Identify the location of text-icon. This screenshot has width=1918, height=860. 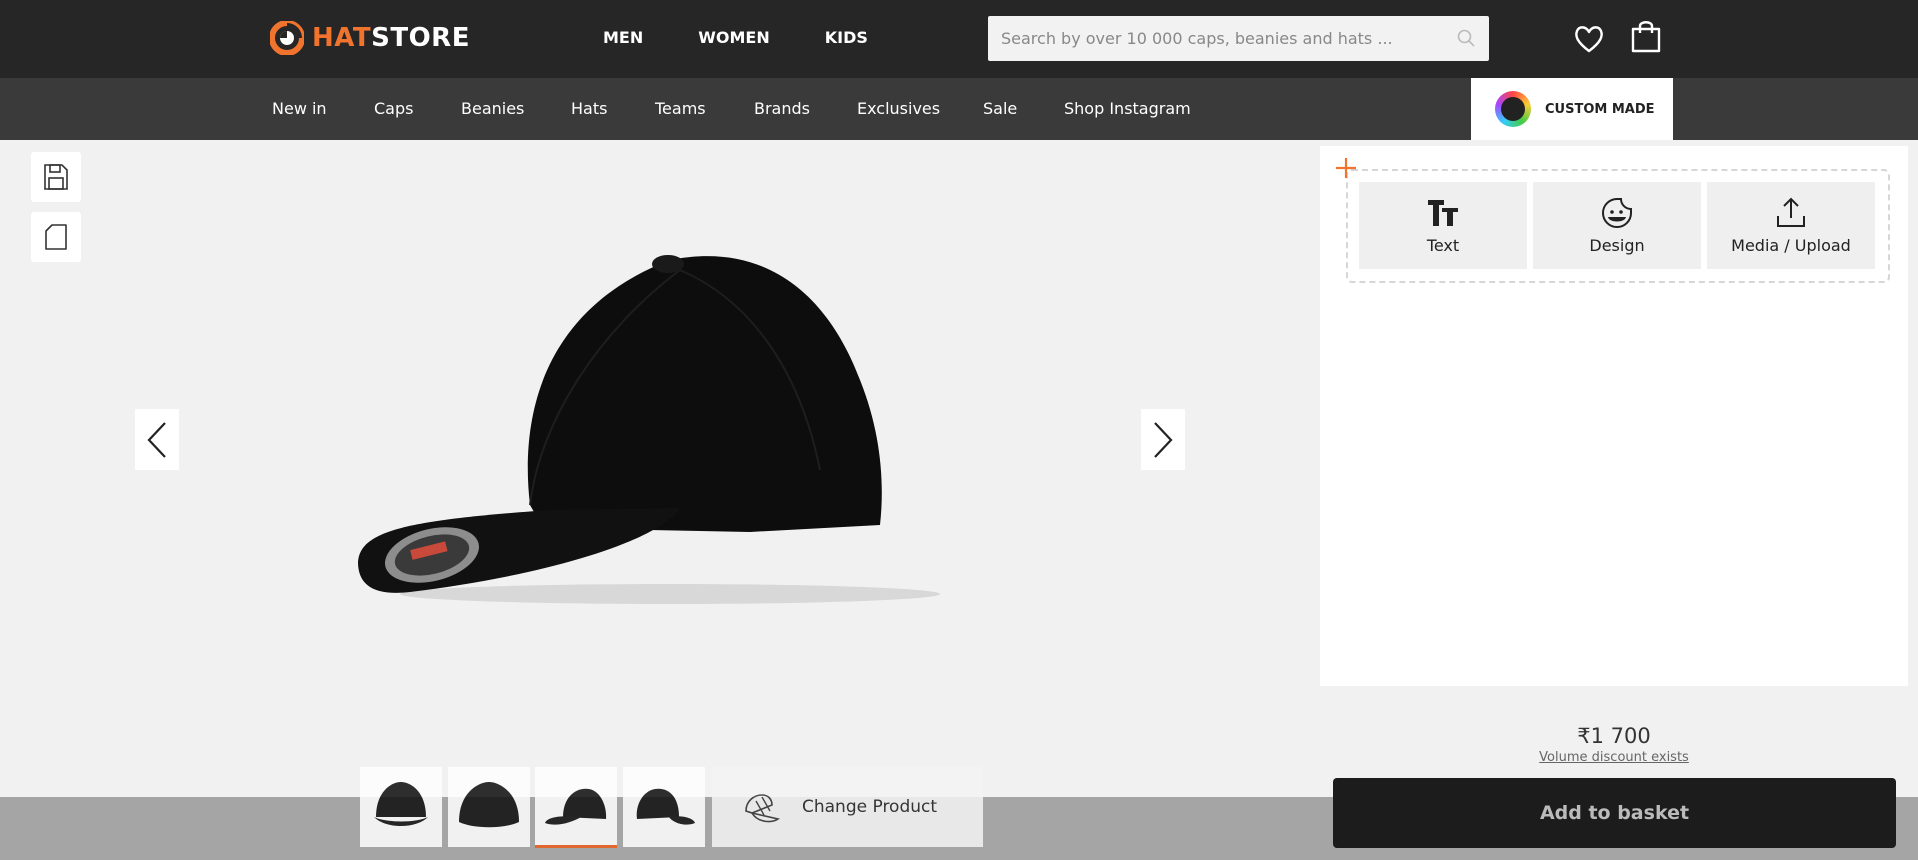
(1443, 213).